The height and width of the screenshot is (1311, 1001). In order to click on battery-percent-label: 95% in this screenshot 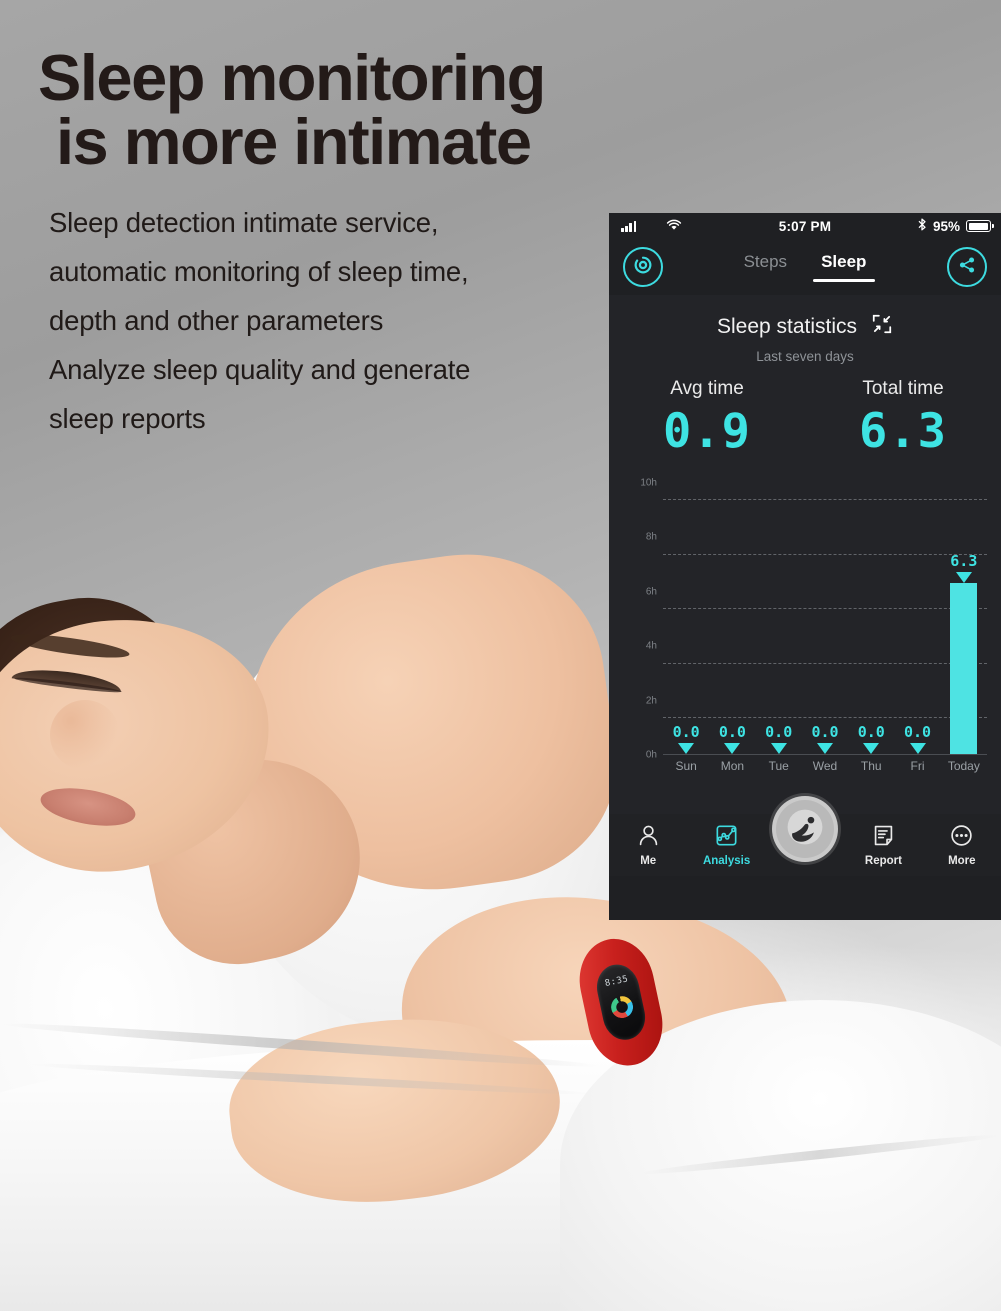, I will do `click(946, 226)`.